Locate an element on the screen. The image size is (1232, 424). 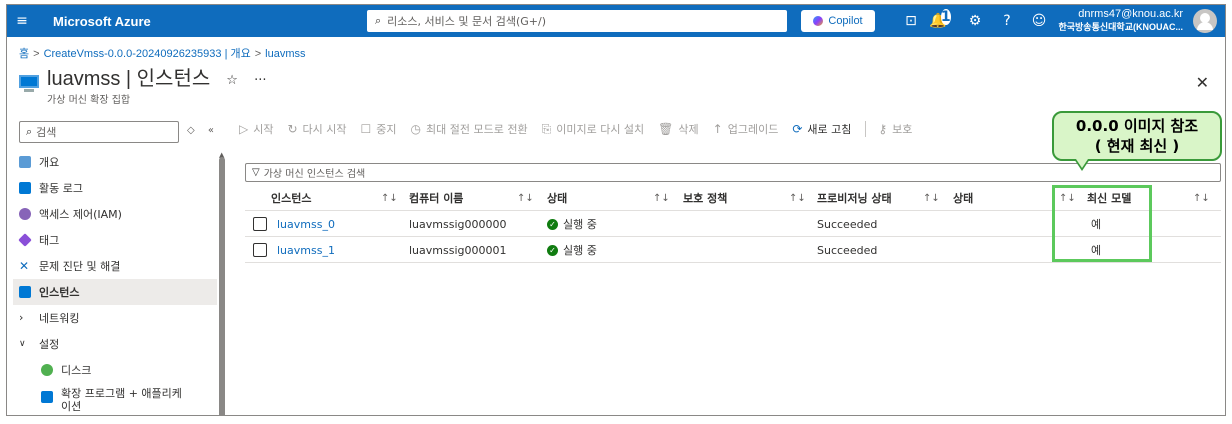
people-icon is located at coordinates (25, 214).